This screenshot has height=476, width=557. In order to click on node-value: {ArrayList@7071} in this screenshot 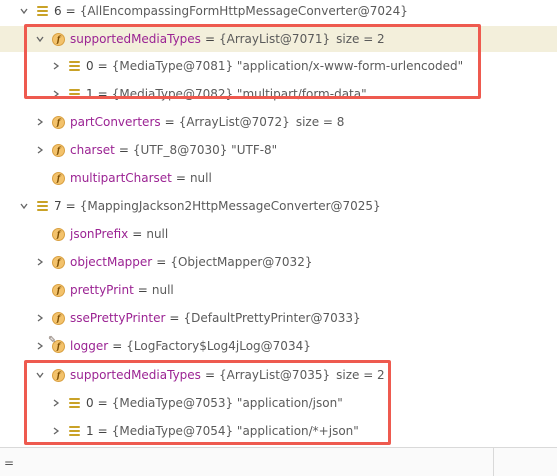, I will do `click(275, 39)`.